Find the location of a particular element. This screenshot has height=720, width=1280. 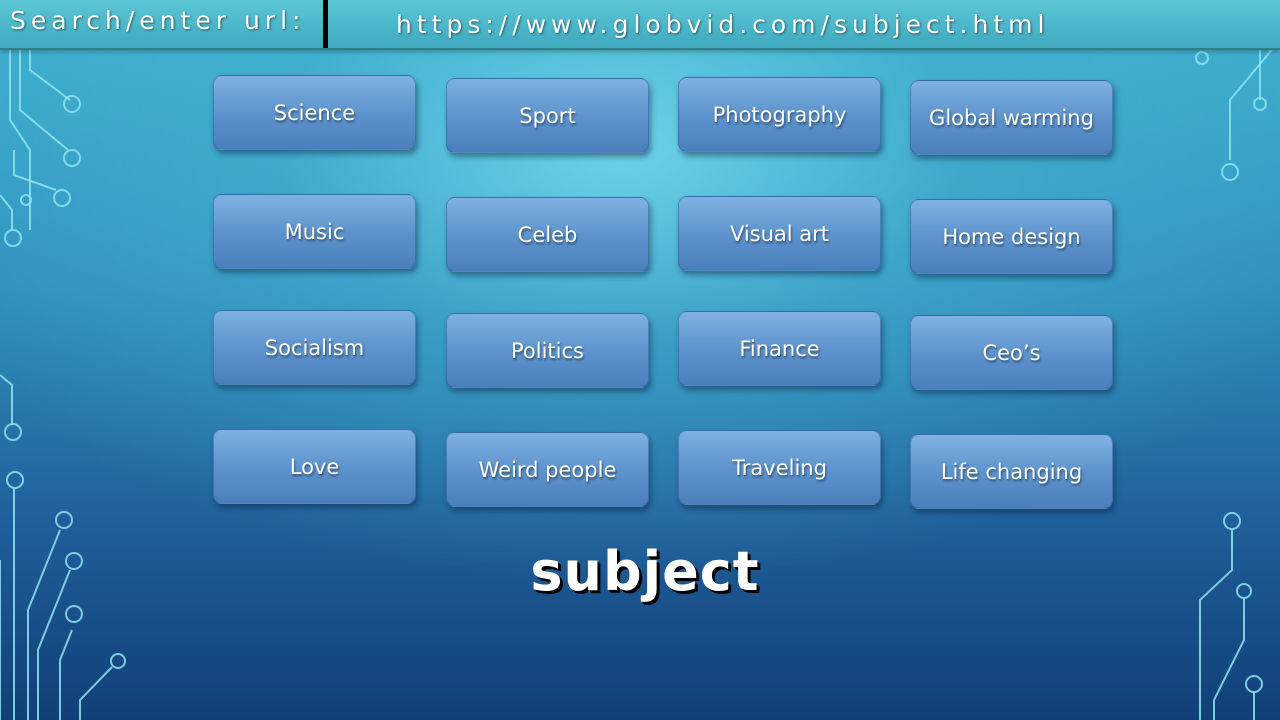

subject-button-music: Music is located at coordinates (314, 231).